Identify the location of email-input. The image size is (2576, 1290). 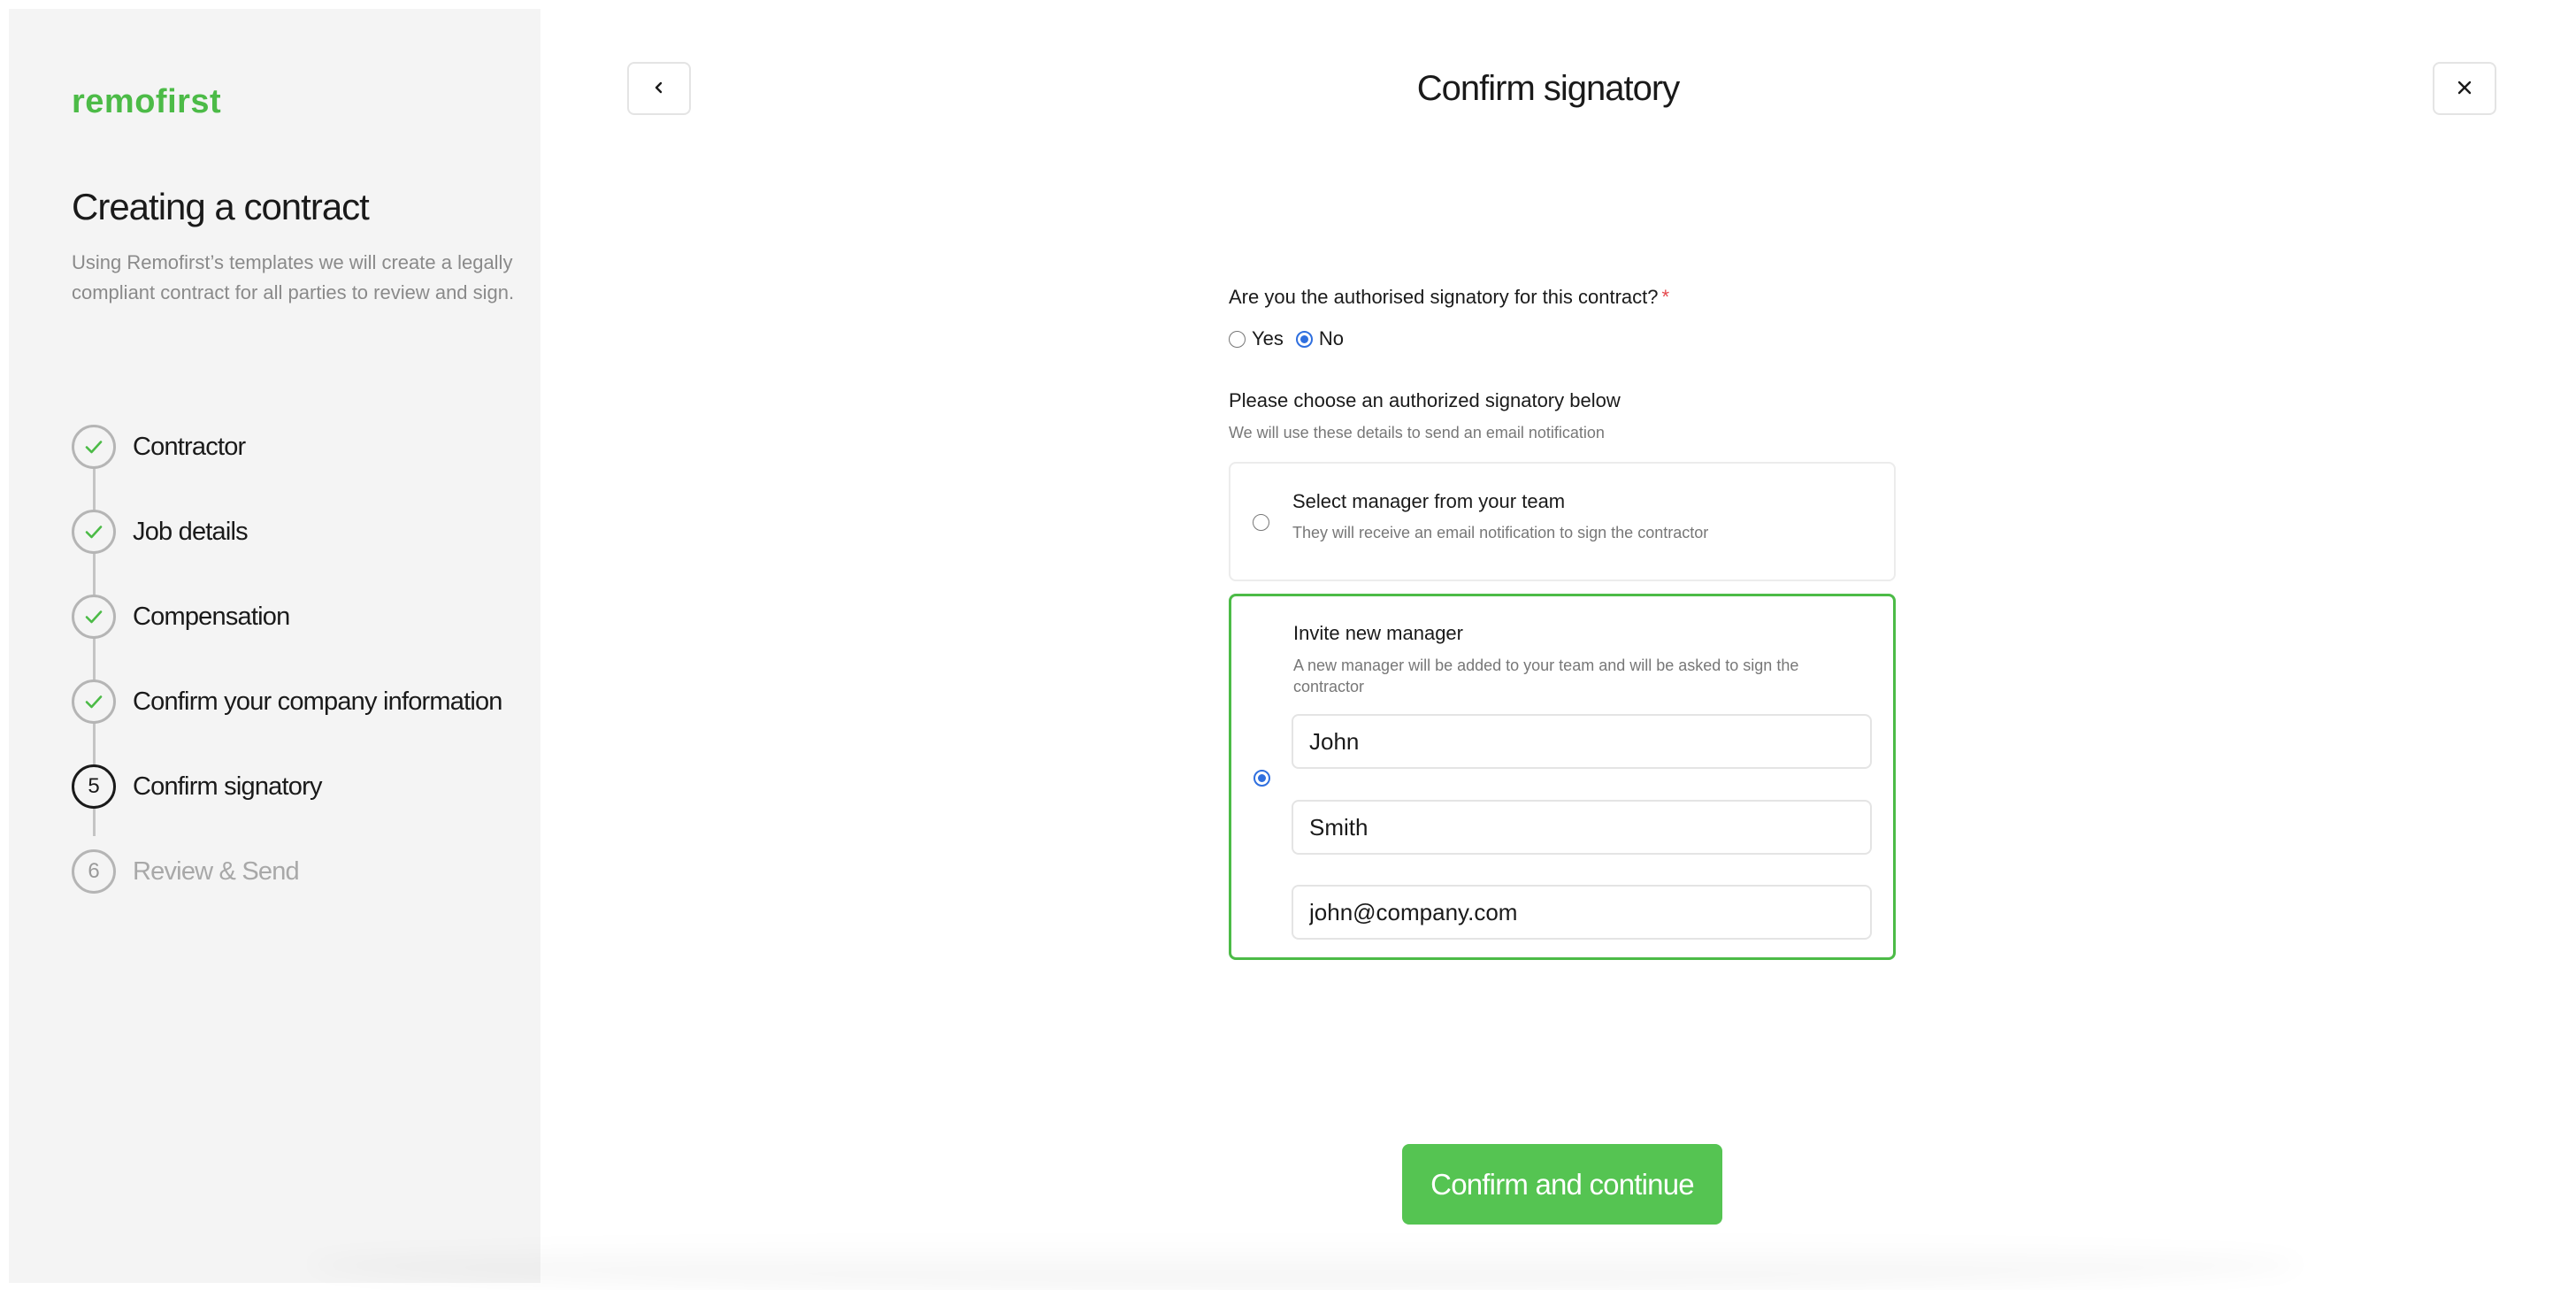
(1582, 912).